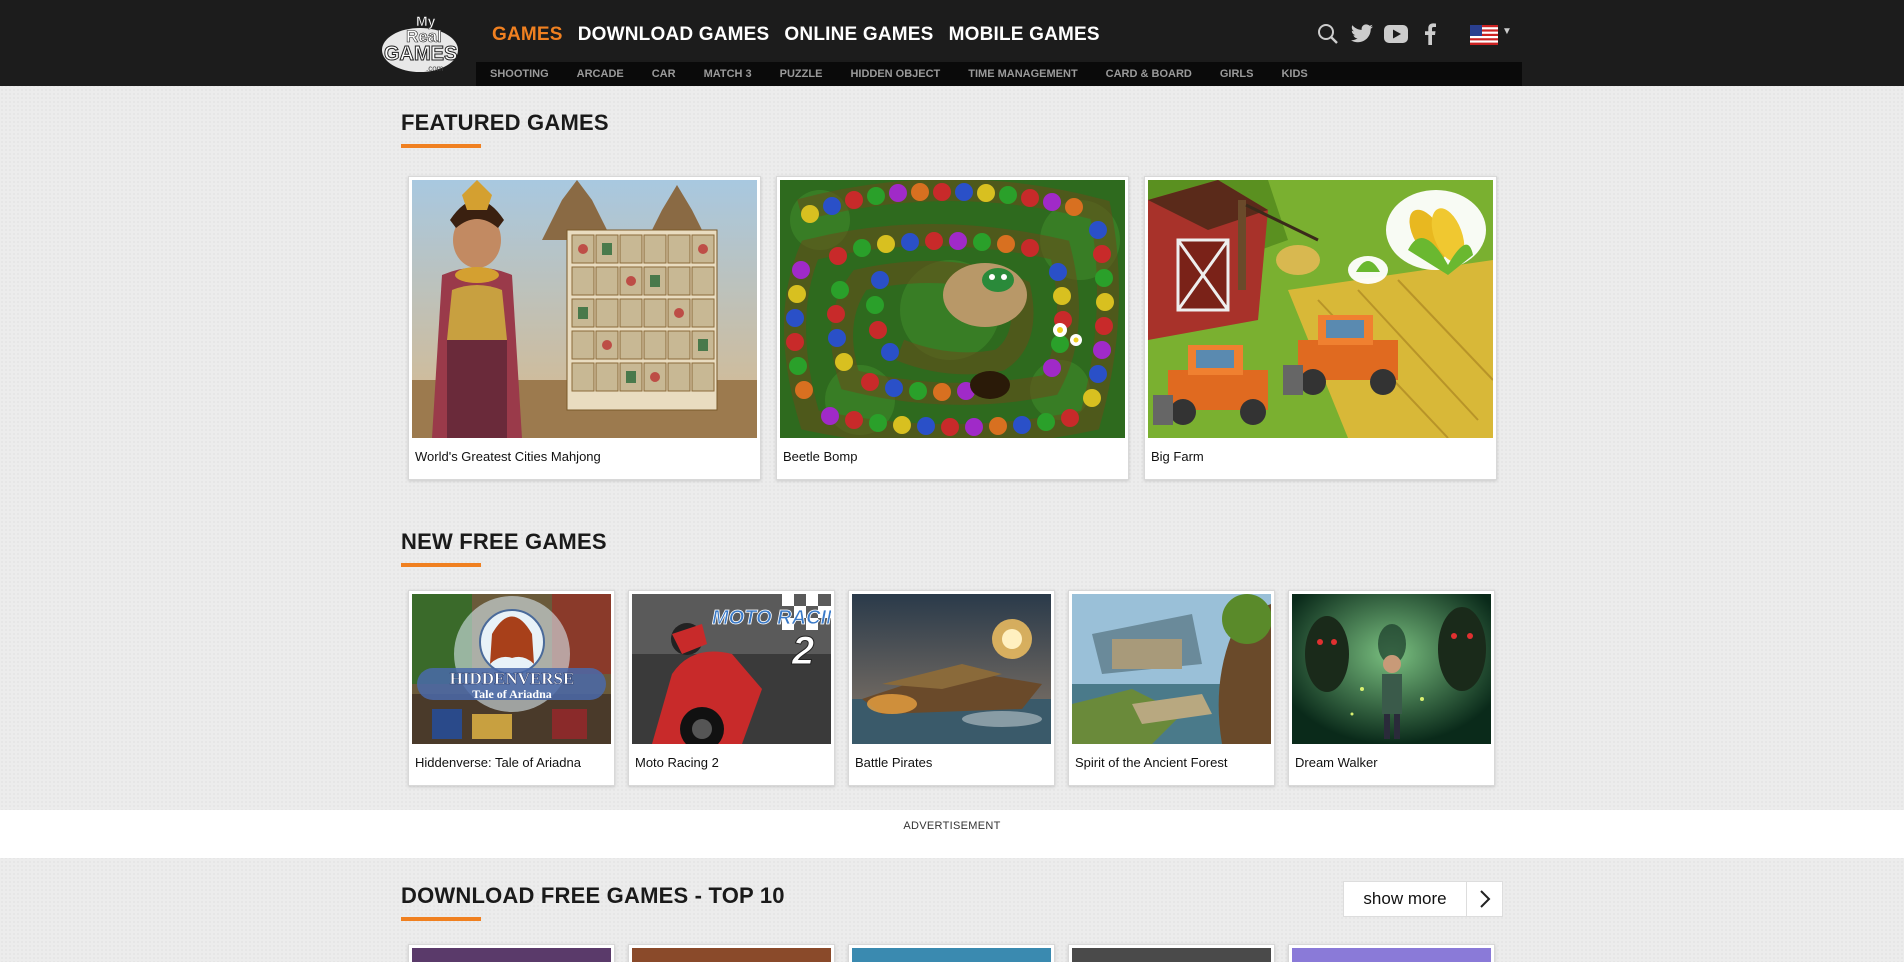 This screenshot has height=962, width=1904. What do you see at coordinates (505, 122) in the screenshot?
I see `featured-games-title: FEATURED GAMES` at bounding box center [505, 122].